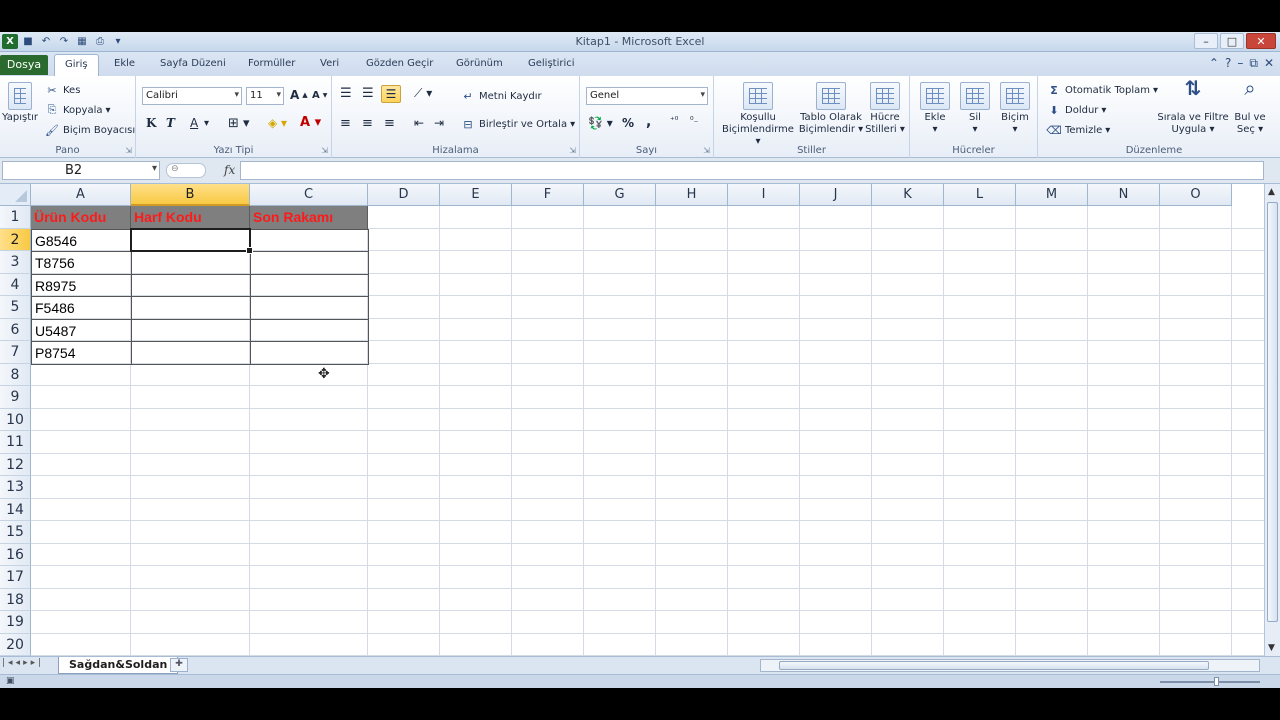 The height and width of the screenshot is (720, 1280). I want to click on grow-font-button: A ▲, so click(299, 95).